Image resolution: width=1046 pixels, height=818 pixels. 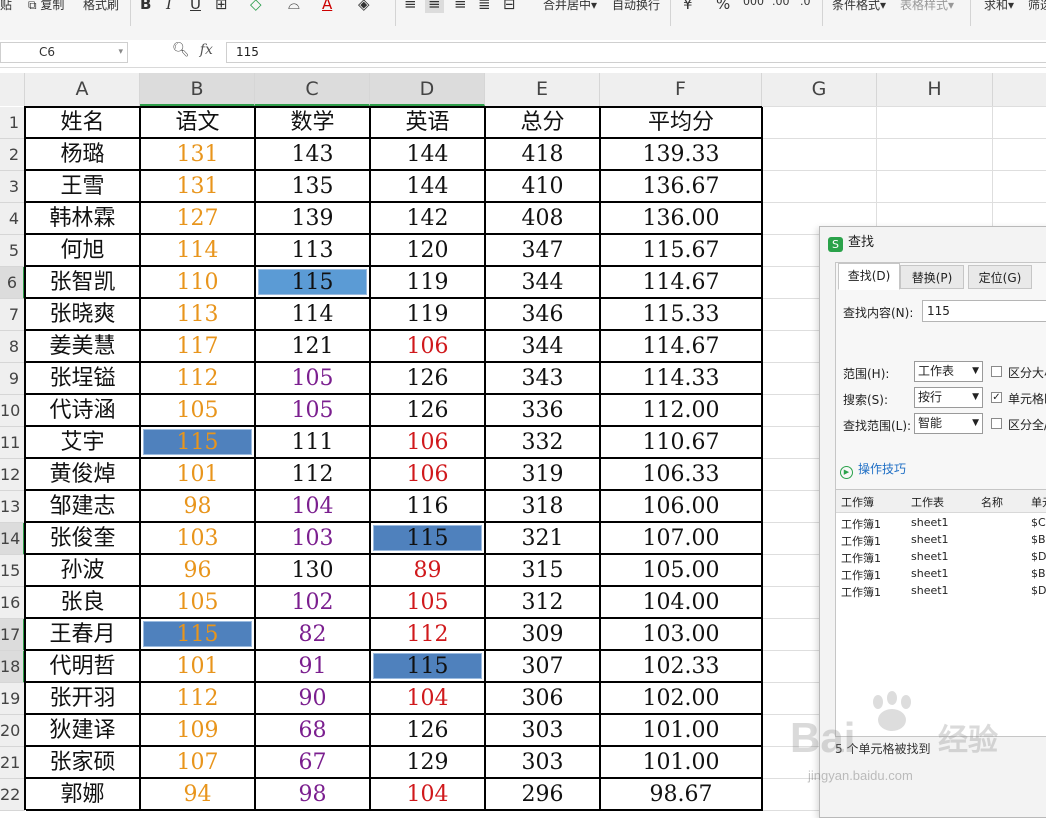 I want to click on table-cell: 347, so click(x=543, y=251).